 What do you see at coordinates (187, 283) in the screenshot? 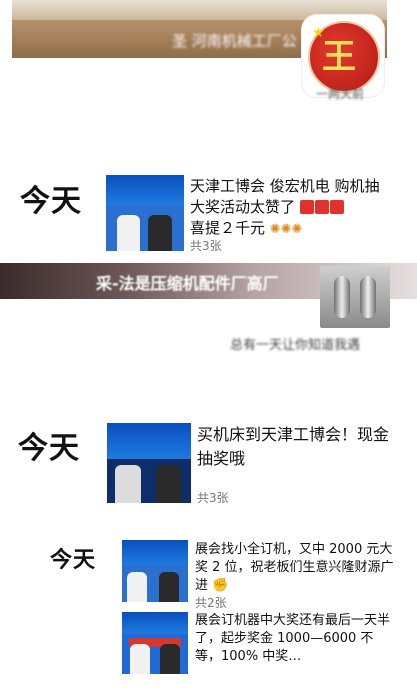
I see `video-caption: 采-法是压缩机配件厂高厂` at bounding box center [187, 283].